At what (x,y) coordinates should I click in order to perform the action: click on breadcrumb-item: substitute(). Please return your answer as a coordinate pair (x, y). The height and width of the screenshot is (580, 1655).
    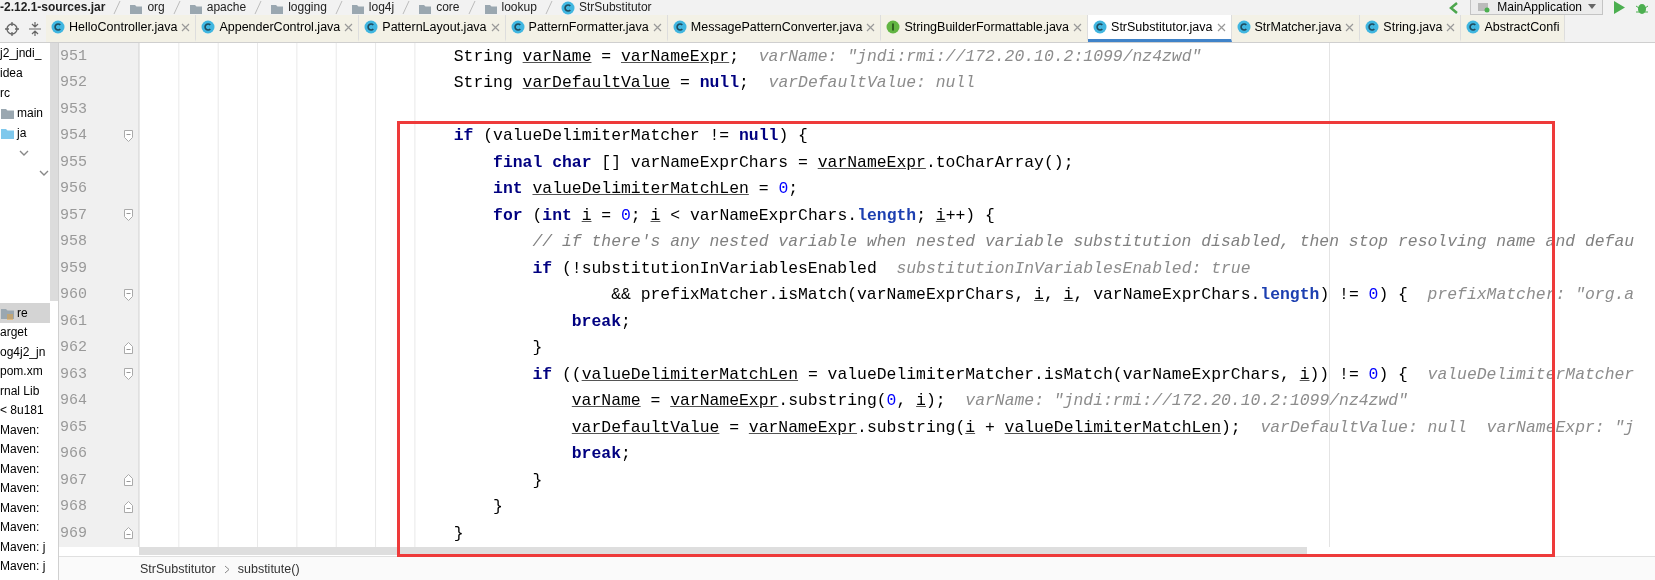
    Looking at the image, I should click on (268, 569).